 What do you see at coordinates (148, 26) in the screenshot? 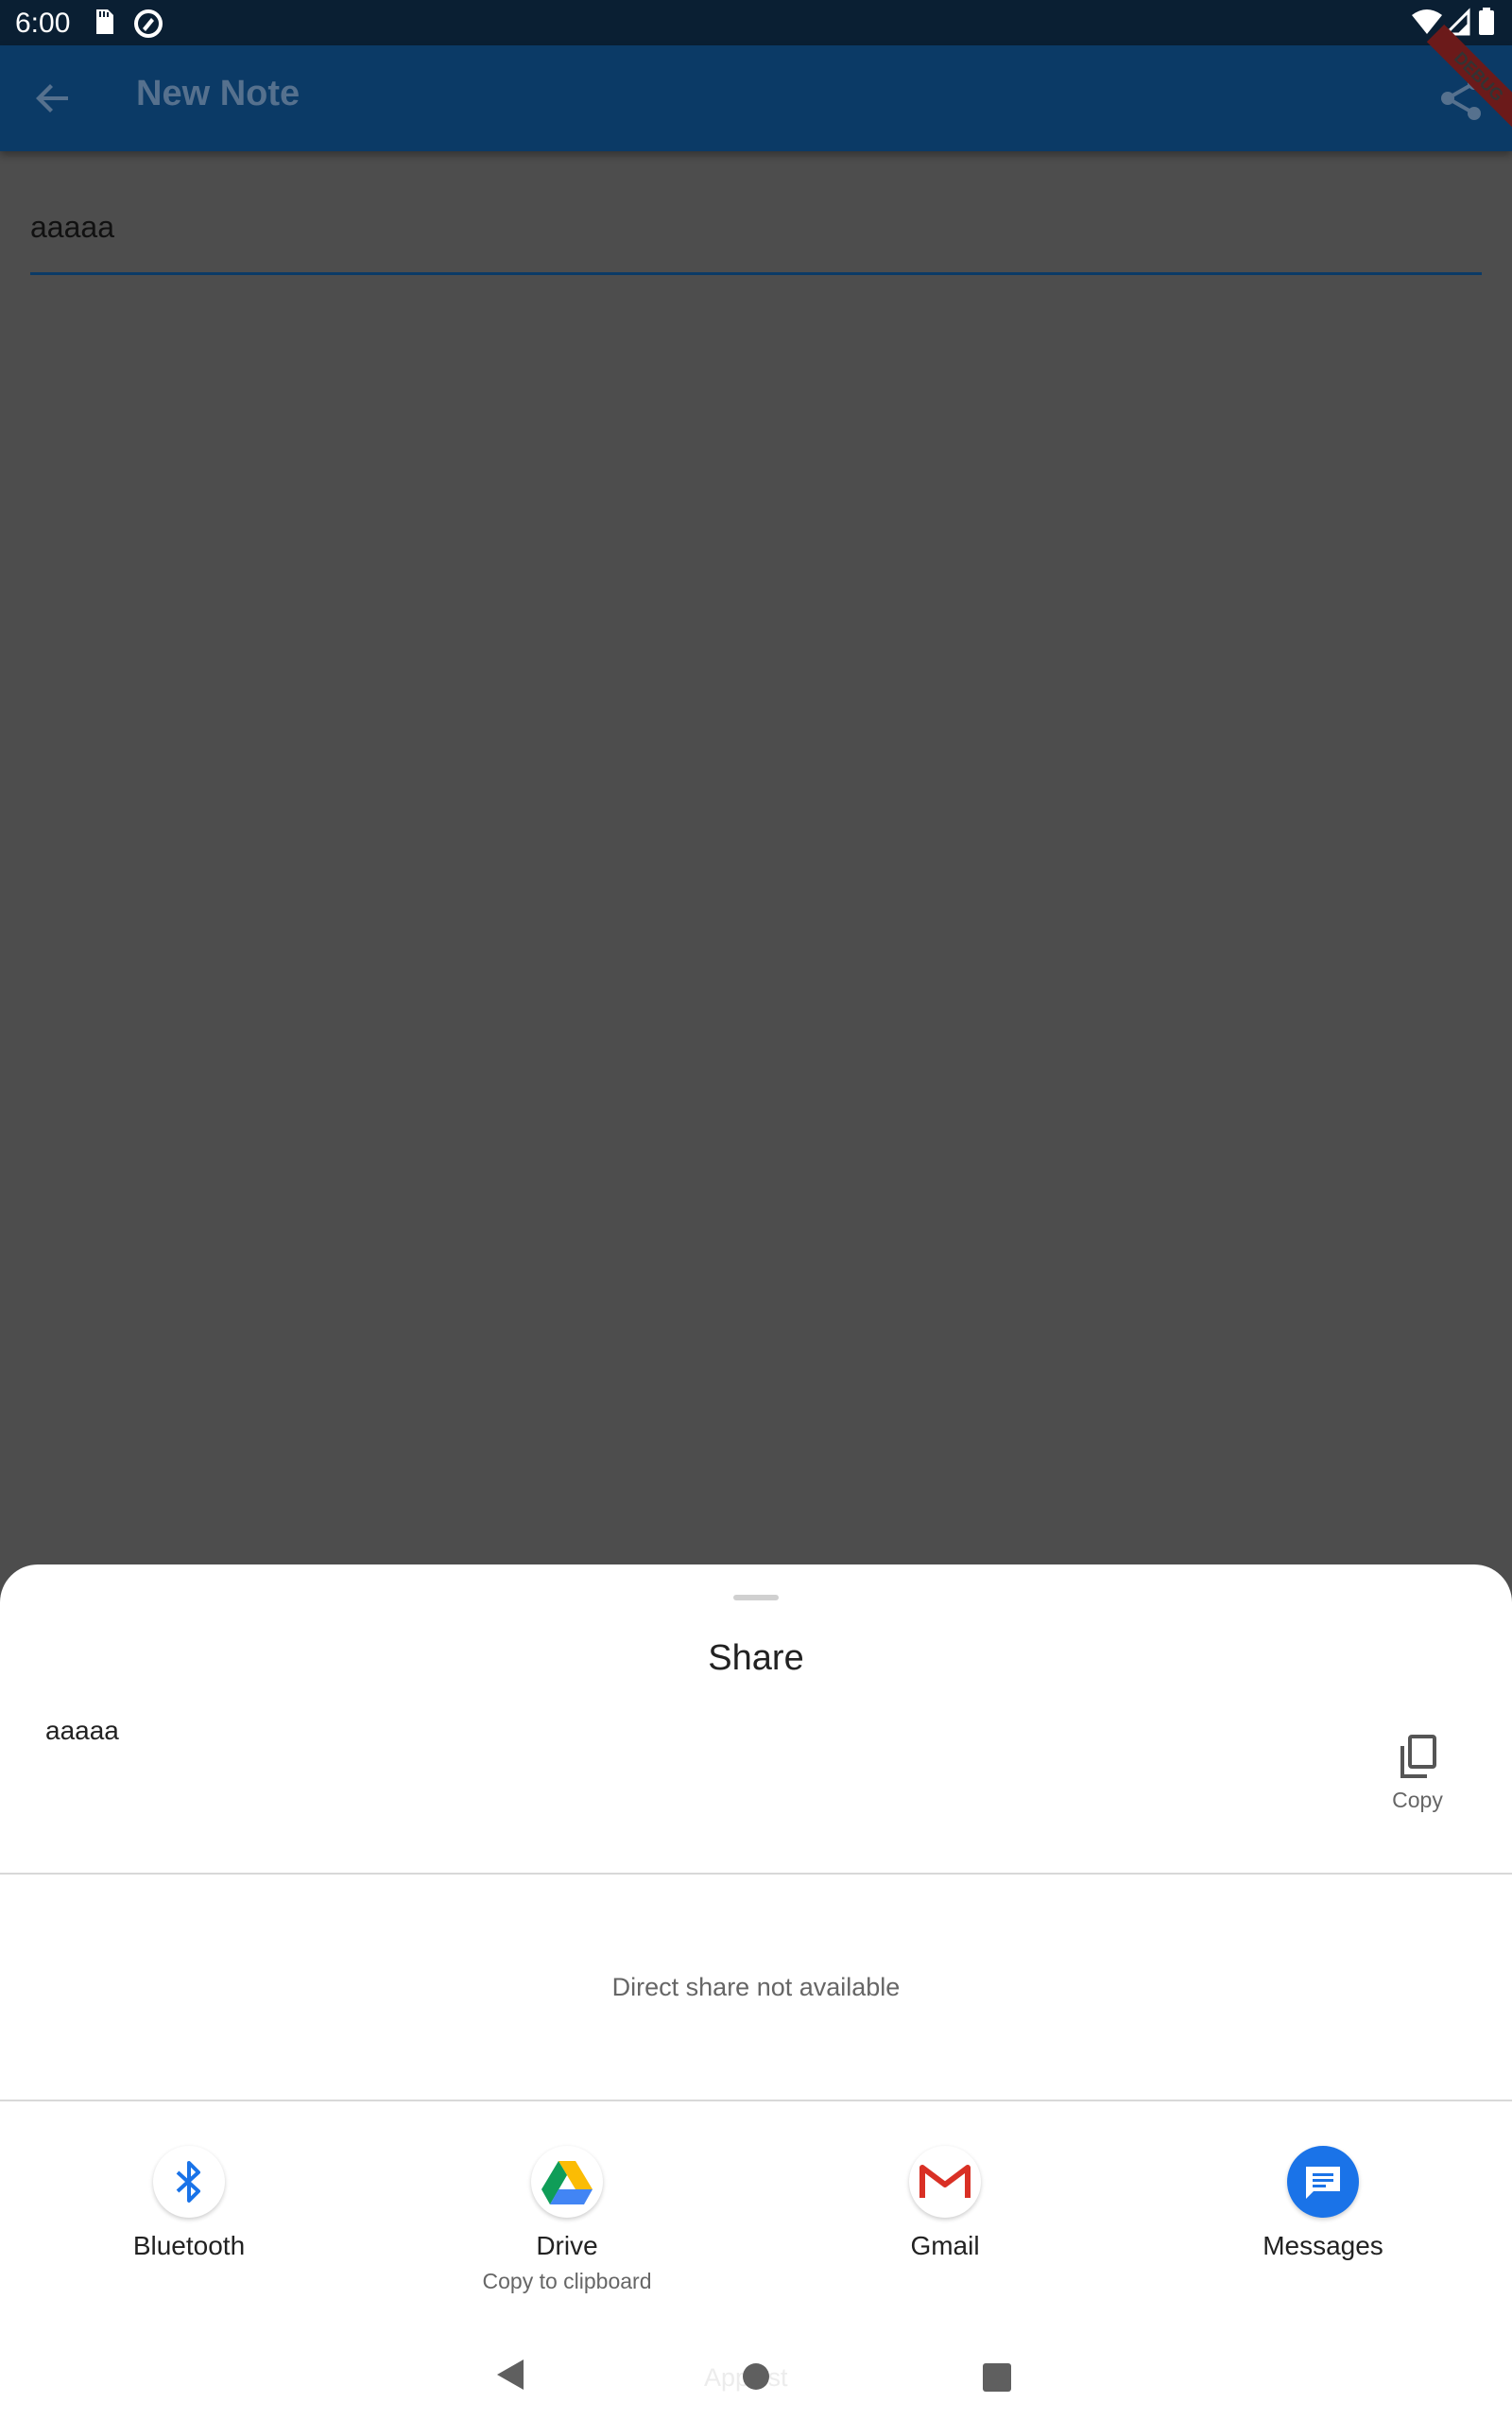
I see `data-saver-icon` at bounding box center [148, 26].